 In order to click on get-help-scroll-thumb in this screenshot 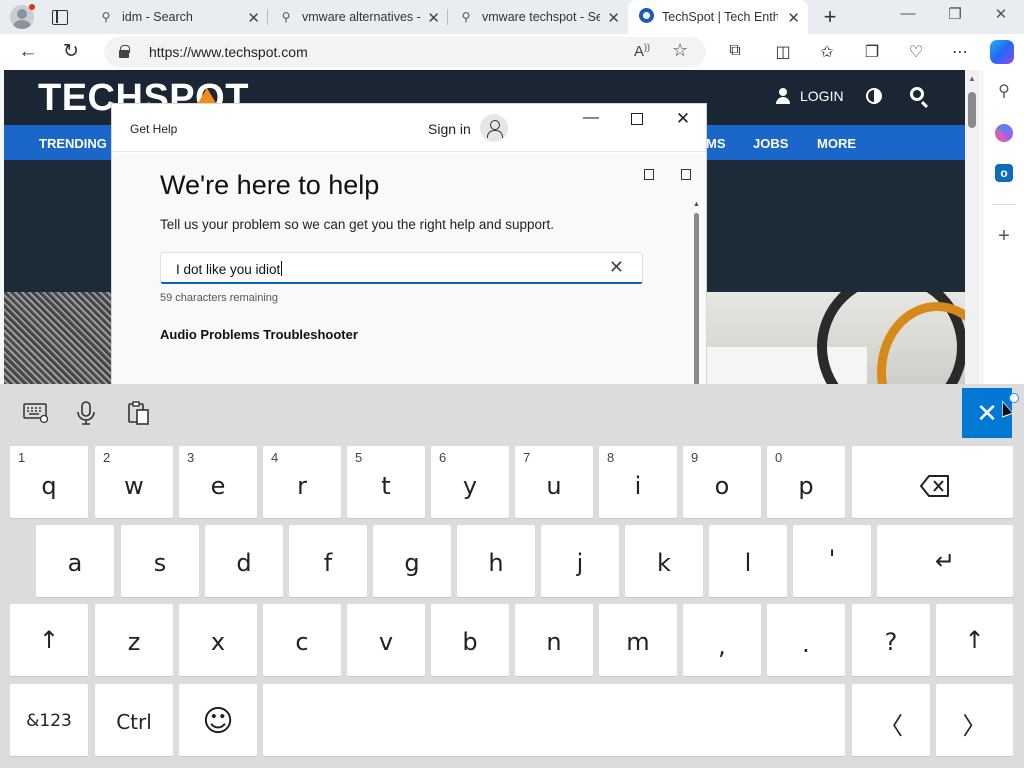, I will do `click(696, 298)`.